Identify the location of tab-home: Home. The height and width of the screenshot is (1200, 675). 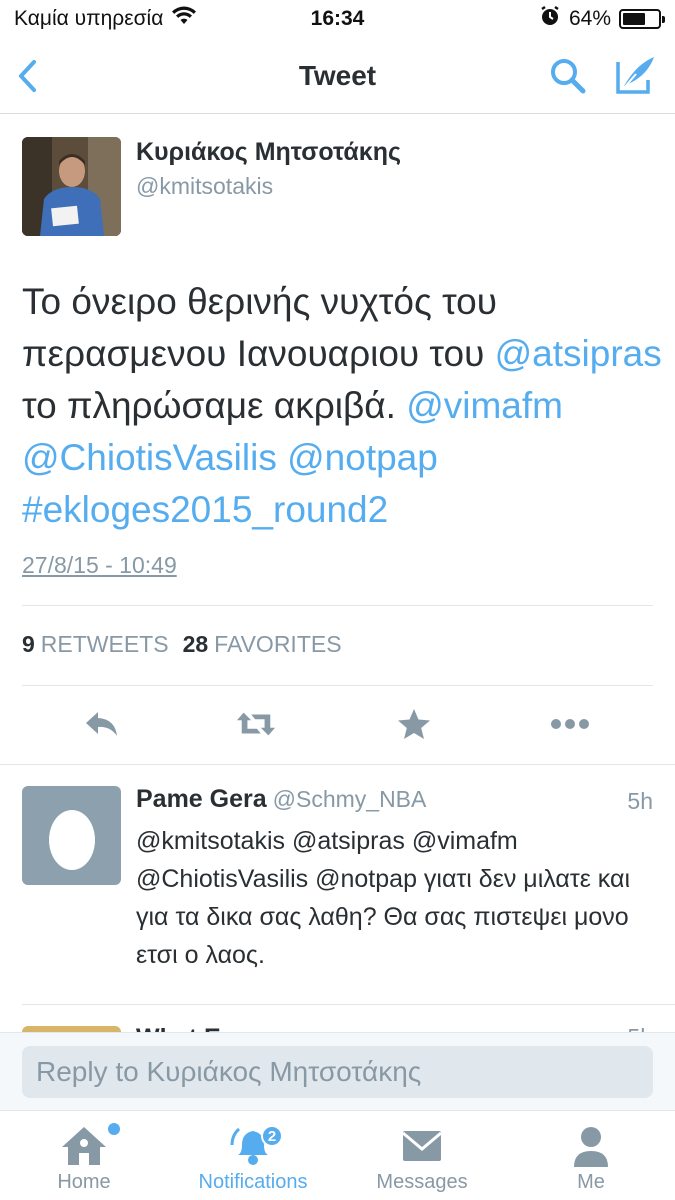
(84, 1155).